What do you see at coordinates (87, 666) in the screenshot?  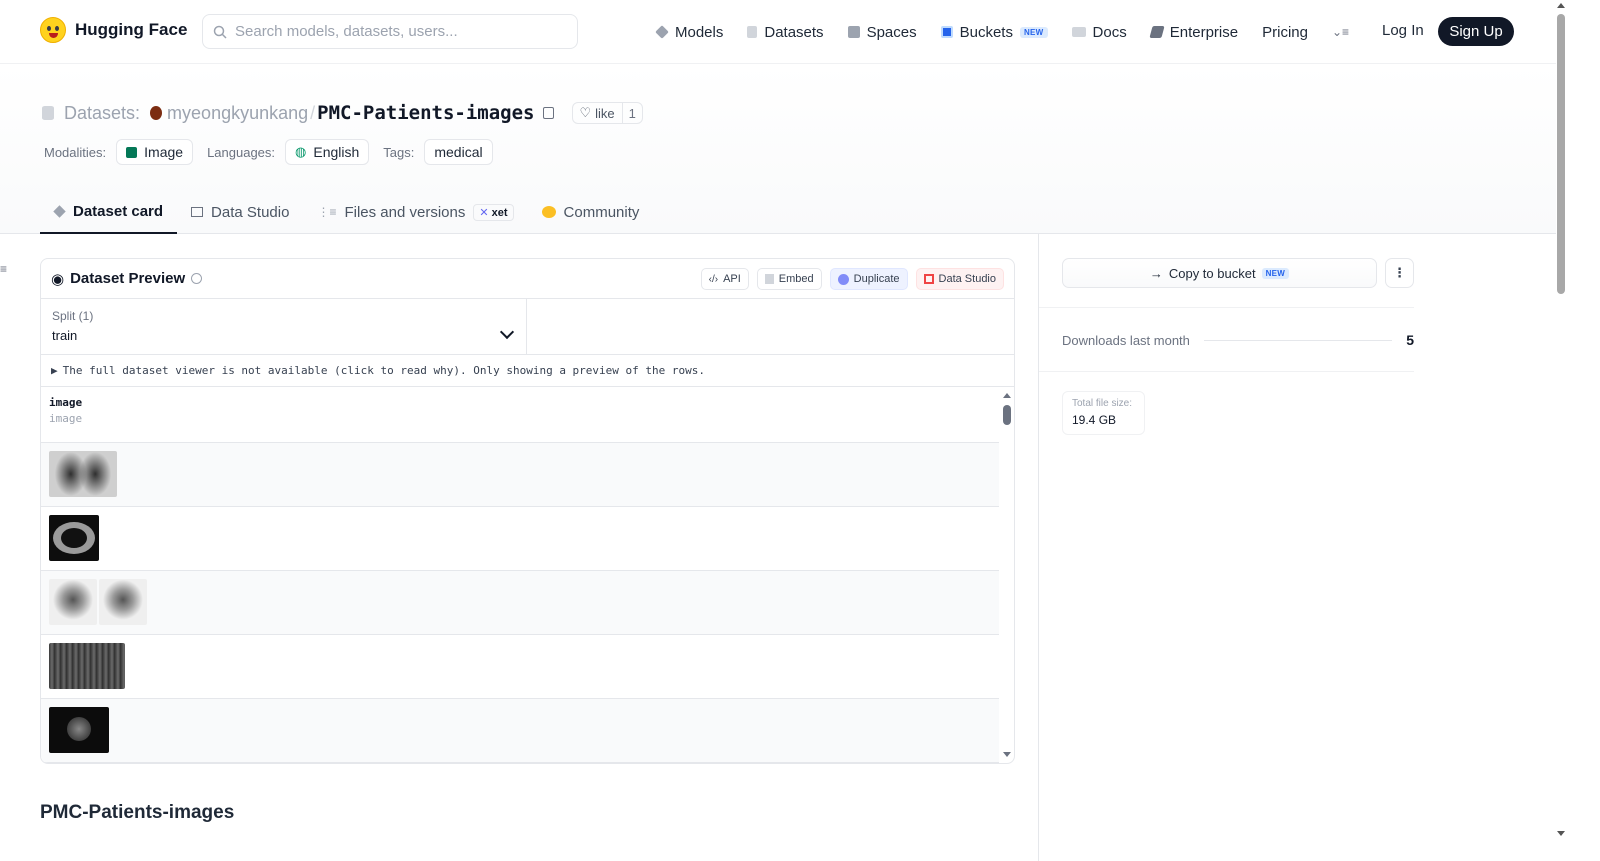 I see `ultrasound-thumbnail` at bounding box center [87, 666].